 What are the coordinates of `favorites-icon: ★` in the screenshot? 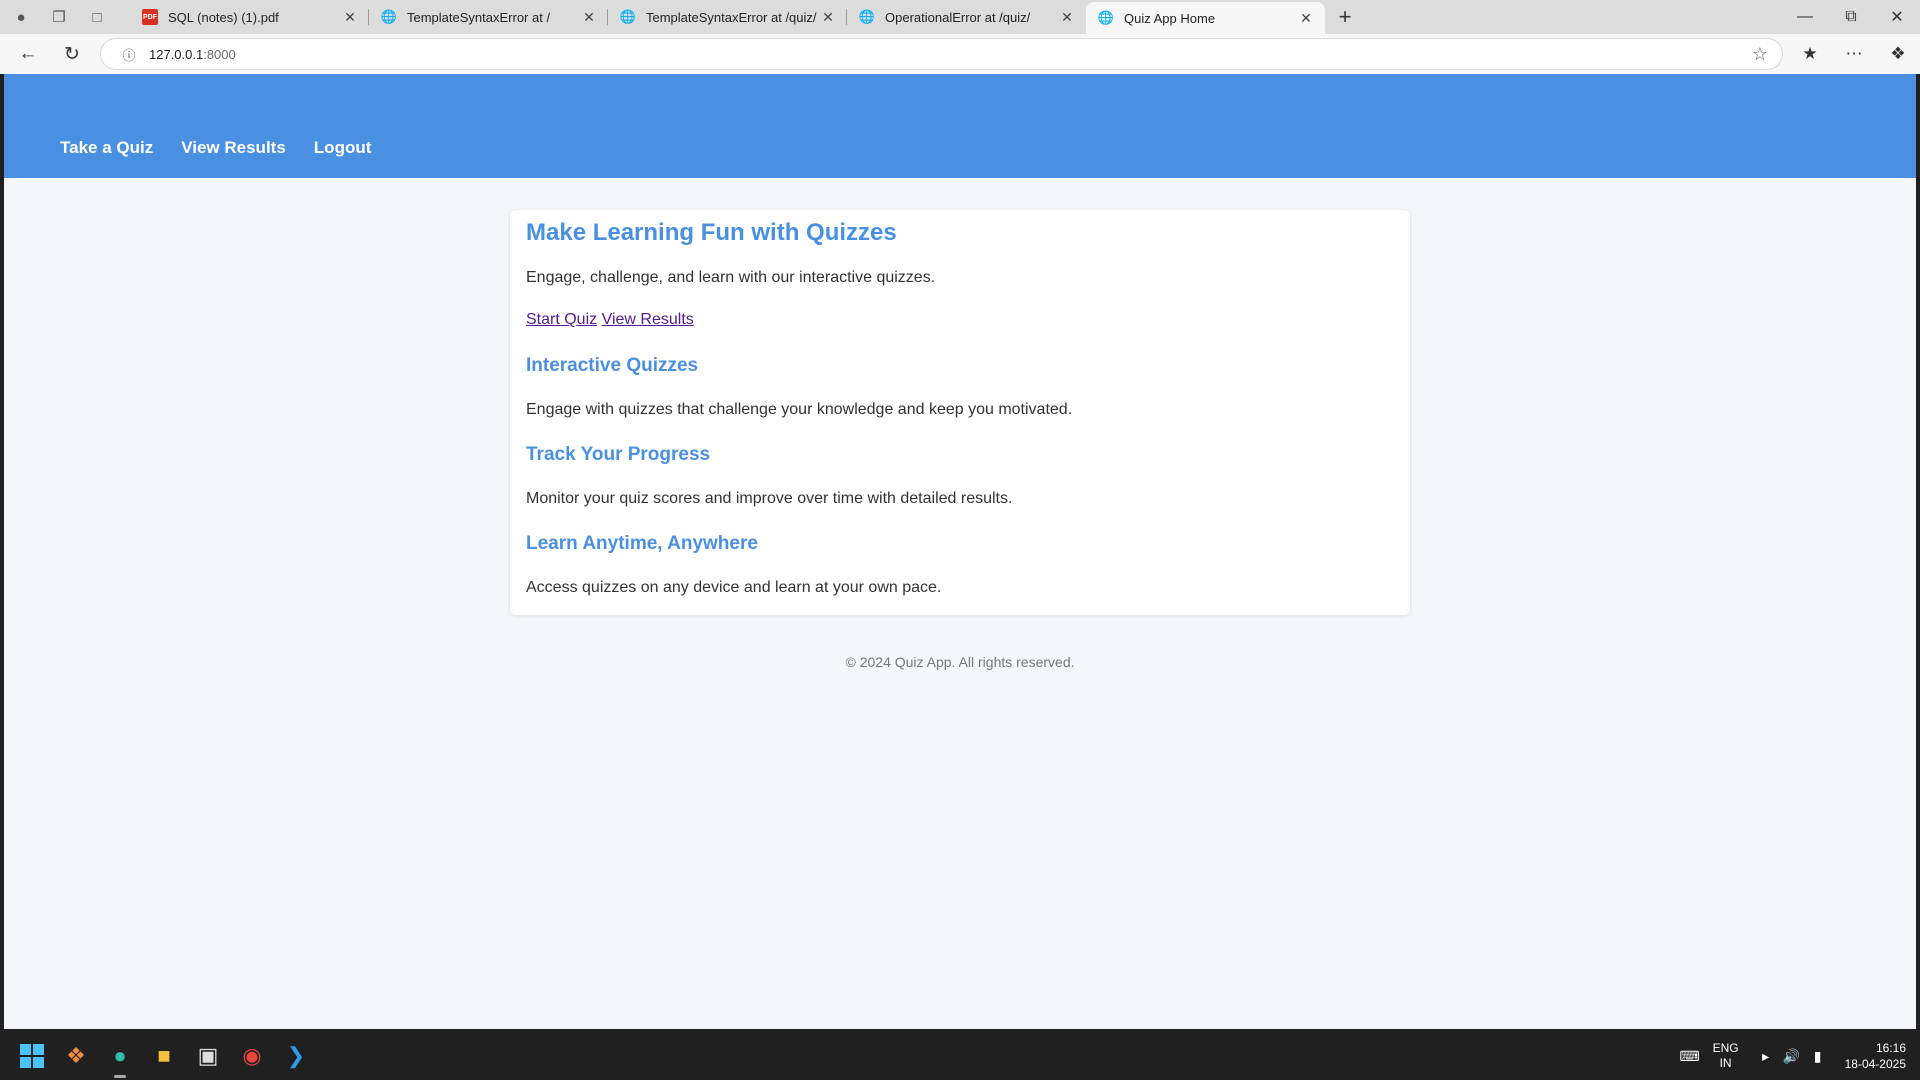 It's located at (1810, 54).